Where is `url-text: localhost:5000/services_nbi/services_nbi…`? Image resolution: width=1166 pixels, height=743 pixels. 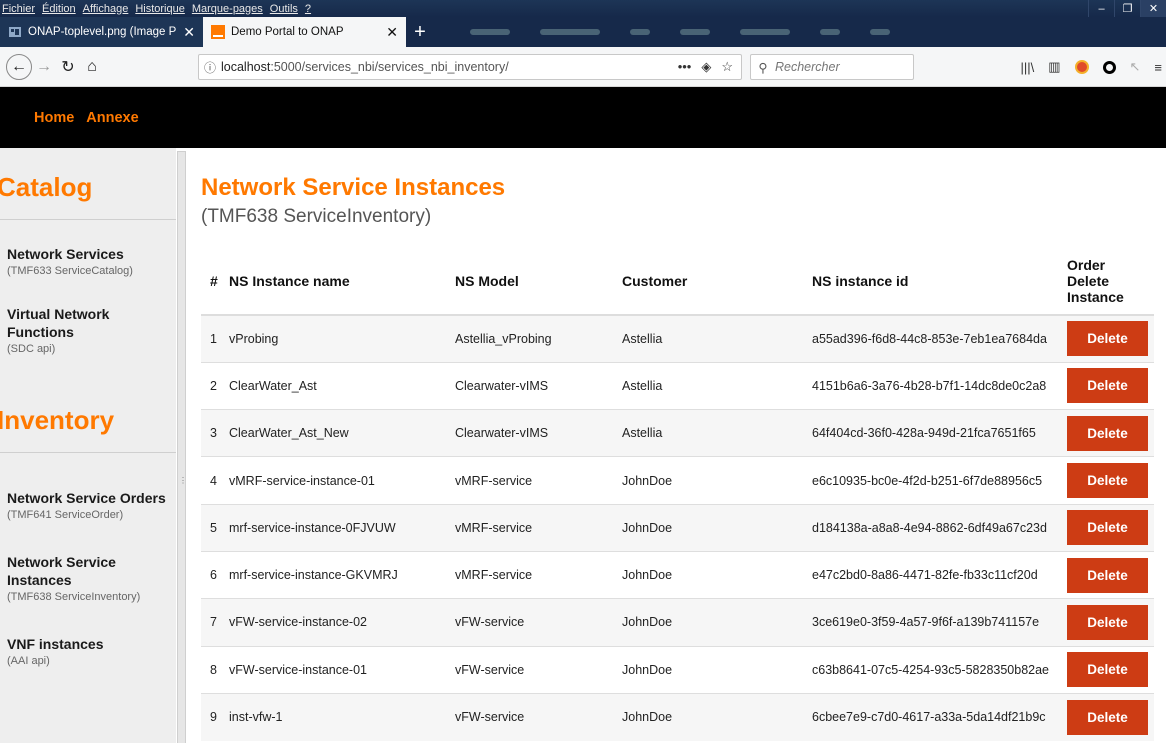 url-text: localhost:5000/services_nbi/services_nbi… is located at coordinates (449, 67).